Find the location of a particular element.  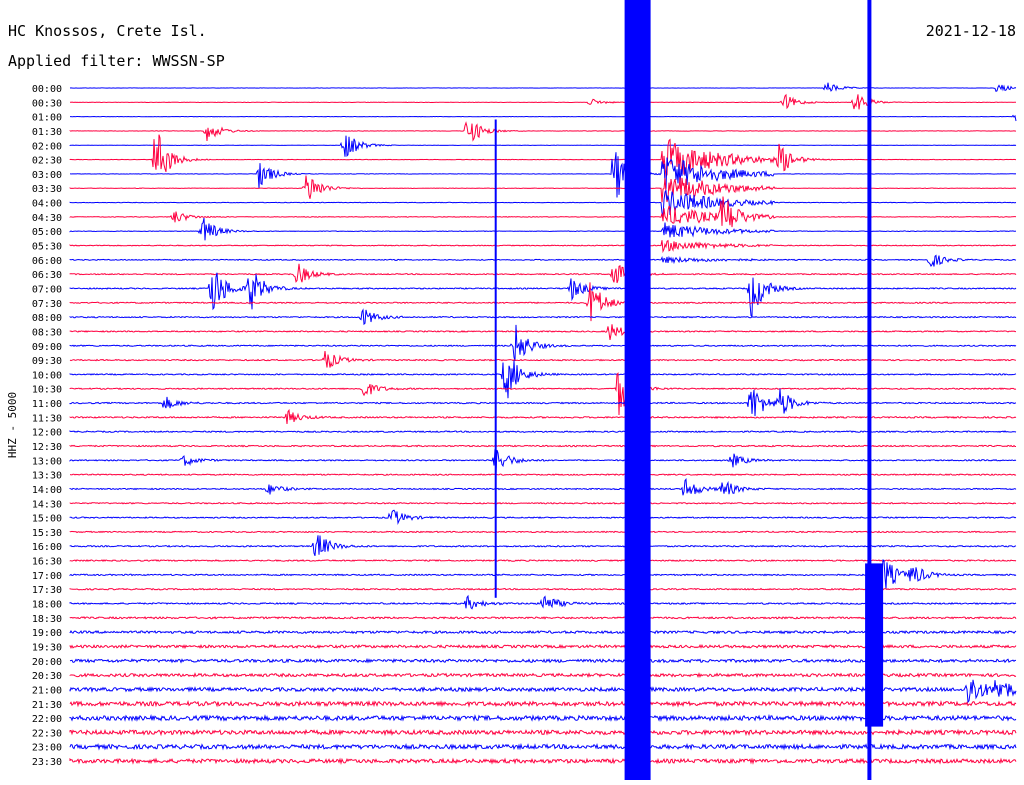

record-date: 2021-12-18 is located at coordinates (971, 31).